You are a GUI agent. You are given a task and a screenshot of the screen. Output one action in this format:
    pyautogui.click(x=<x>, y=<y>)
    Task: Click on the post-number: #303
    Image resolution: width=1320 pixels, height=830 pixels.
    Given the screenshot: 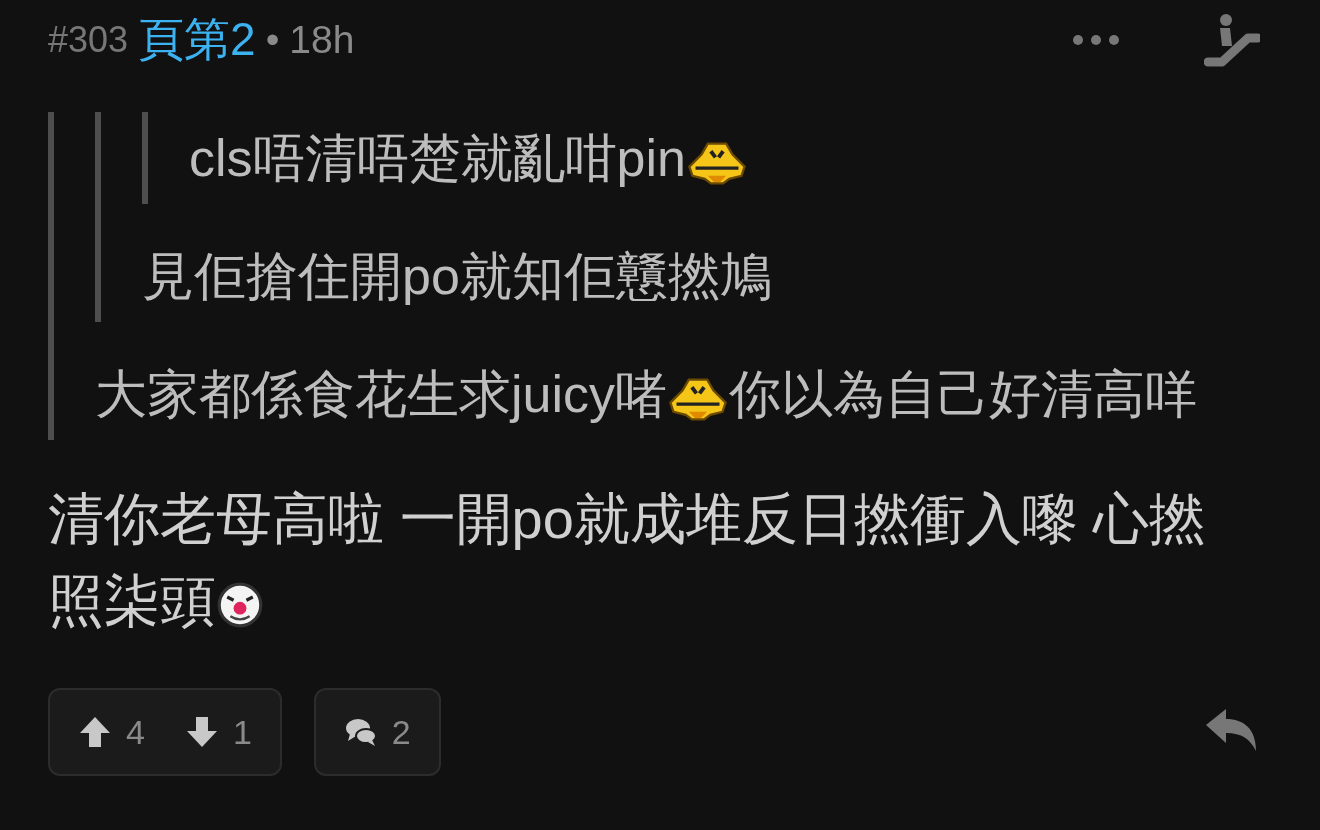 What is the action you would take?
    pyautogui.click(x=88, y=40)
    